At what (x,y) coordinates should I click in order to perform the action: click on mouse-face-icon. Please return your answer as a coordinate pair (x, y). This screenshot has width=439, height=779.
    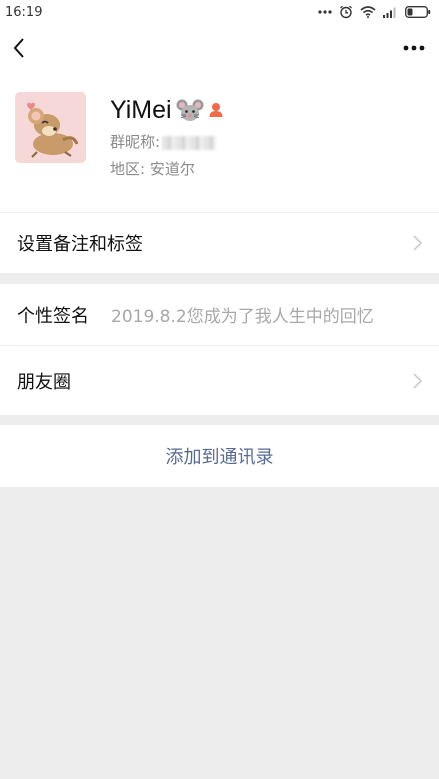
    Looking at the image, I should click on (190, 110).